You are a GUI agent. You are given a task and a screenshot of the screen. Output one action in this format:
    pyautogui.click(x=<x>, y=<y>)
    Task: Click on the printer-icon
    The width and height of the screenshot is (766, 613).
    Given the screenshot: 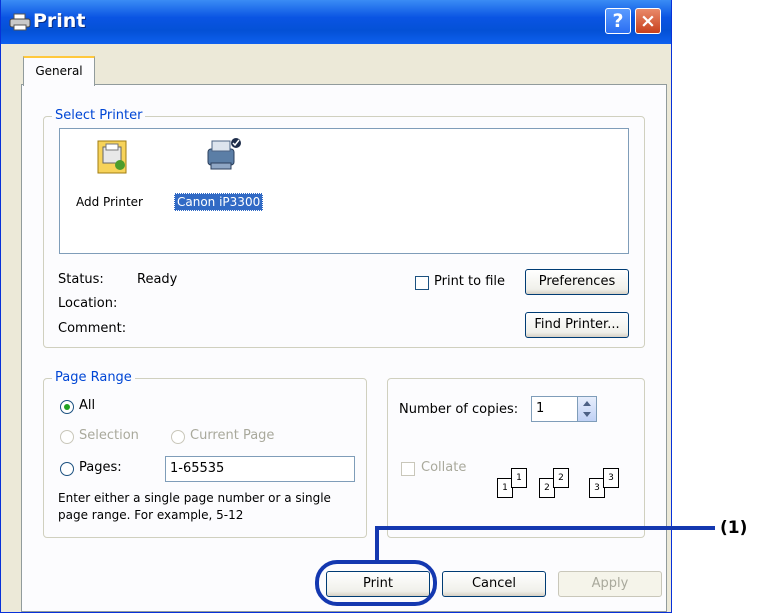 What is the action you would take?
    pyautogui.click(x=222, y=155)
    